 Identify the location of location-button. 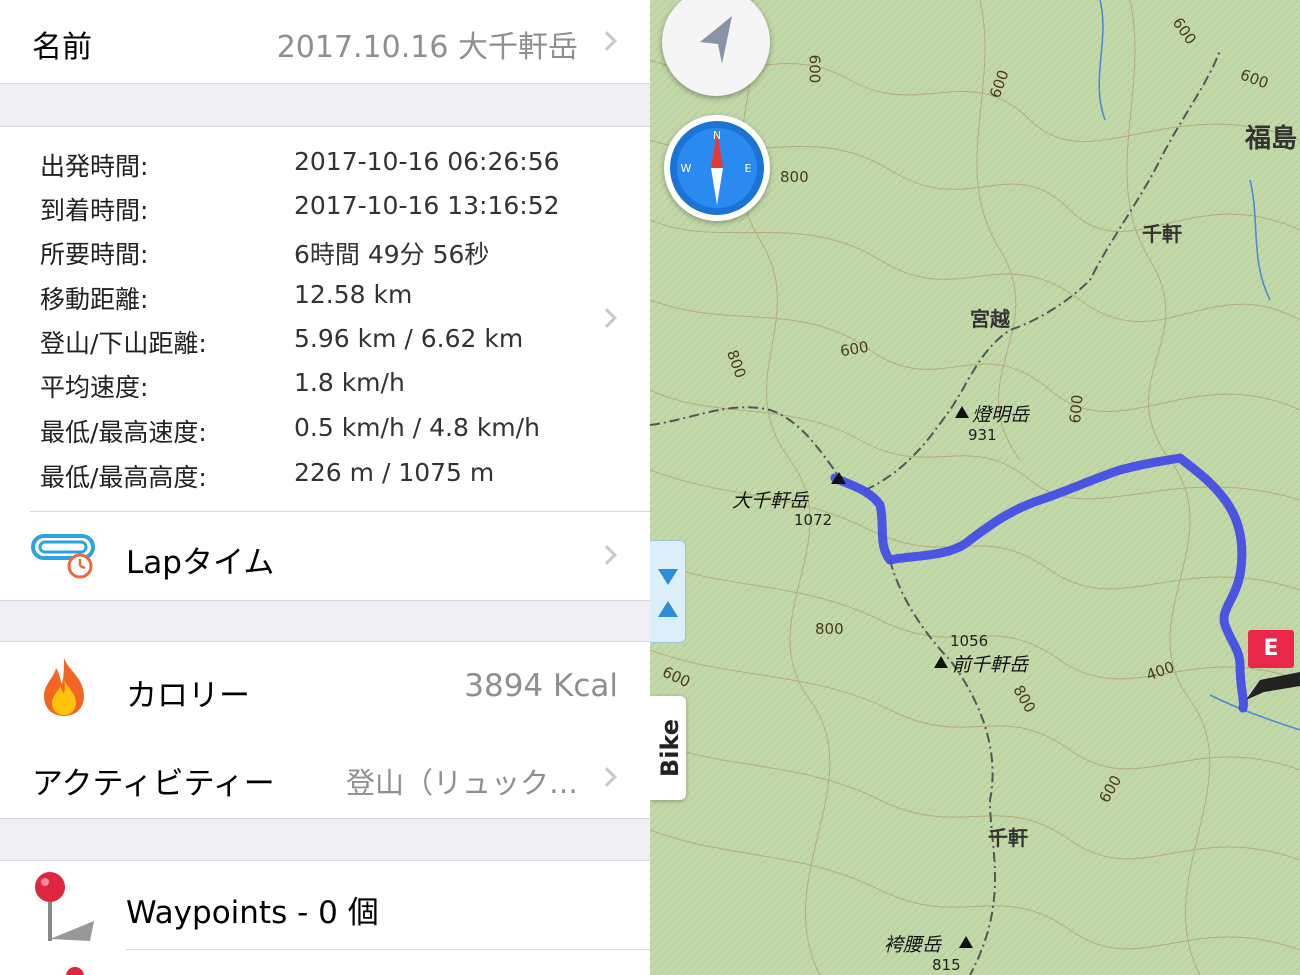
(716, 48).